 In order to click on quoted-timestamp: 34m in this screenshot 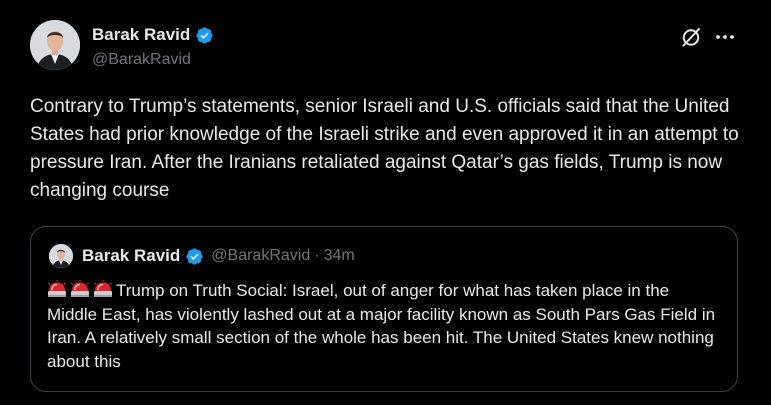, I will do `click(339, 256)`.